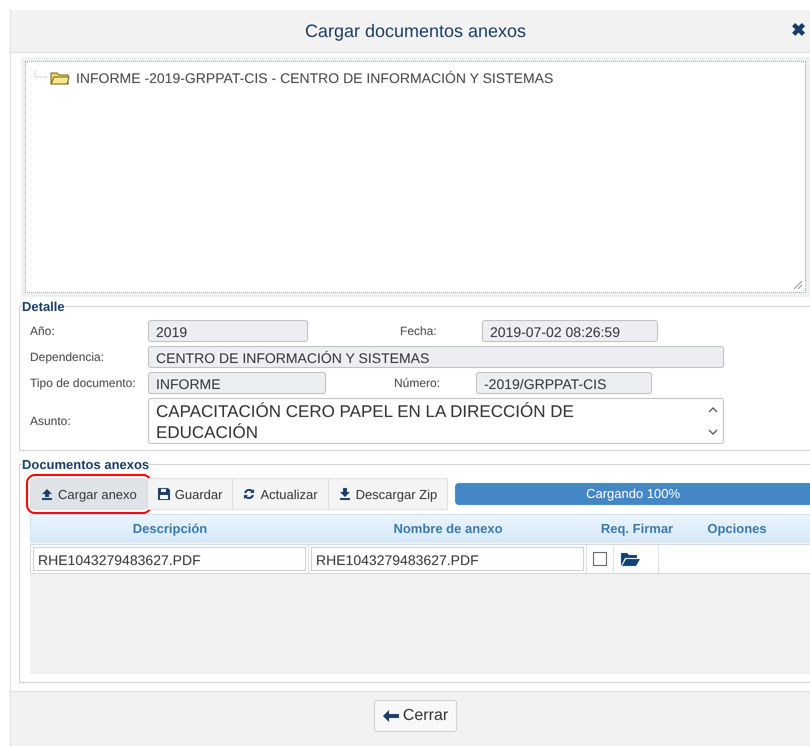 This screenshot has width=810, height=746. I want to click on field-label: Asunto:, so click(51, 421).